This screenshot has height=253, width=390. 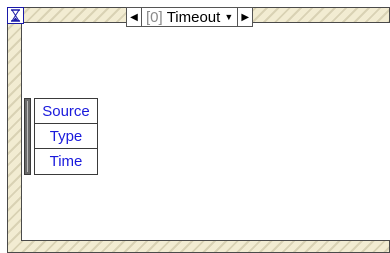 I want to click on dropdown-triangle-icon: ▼, so click(x=228, y=17).